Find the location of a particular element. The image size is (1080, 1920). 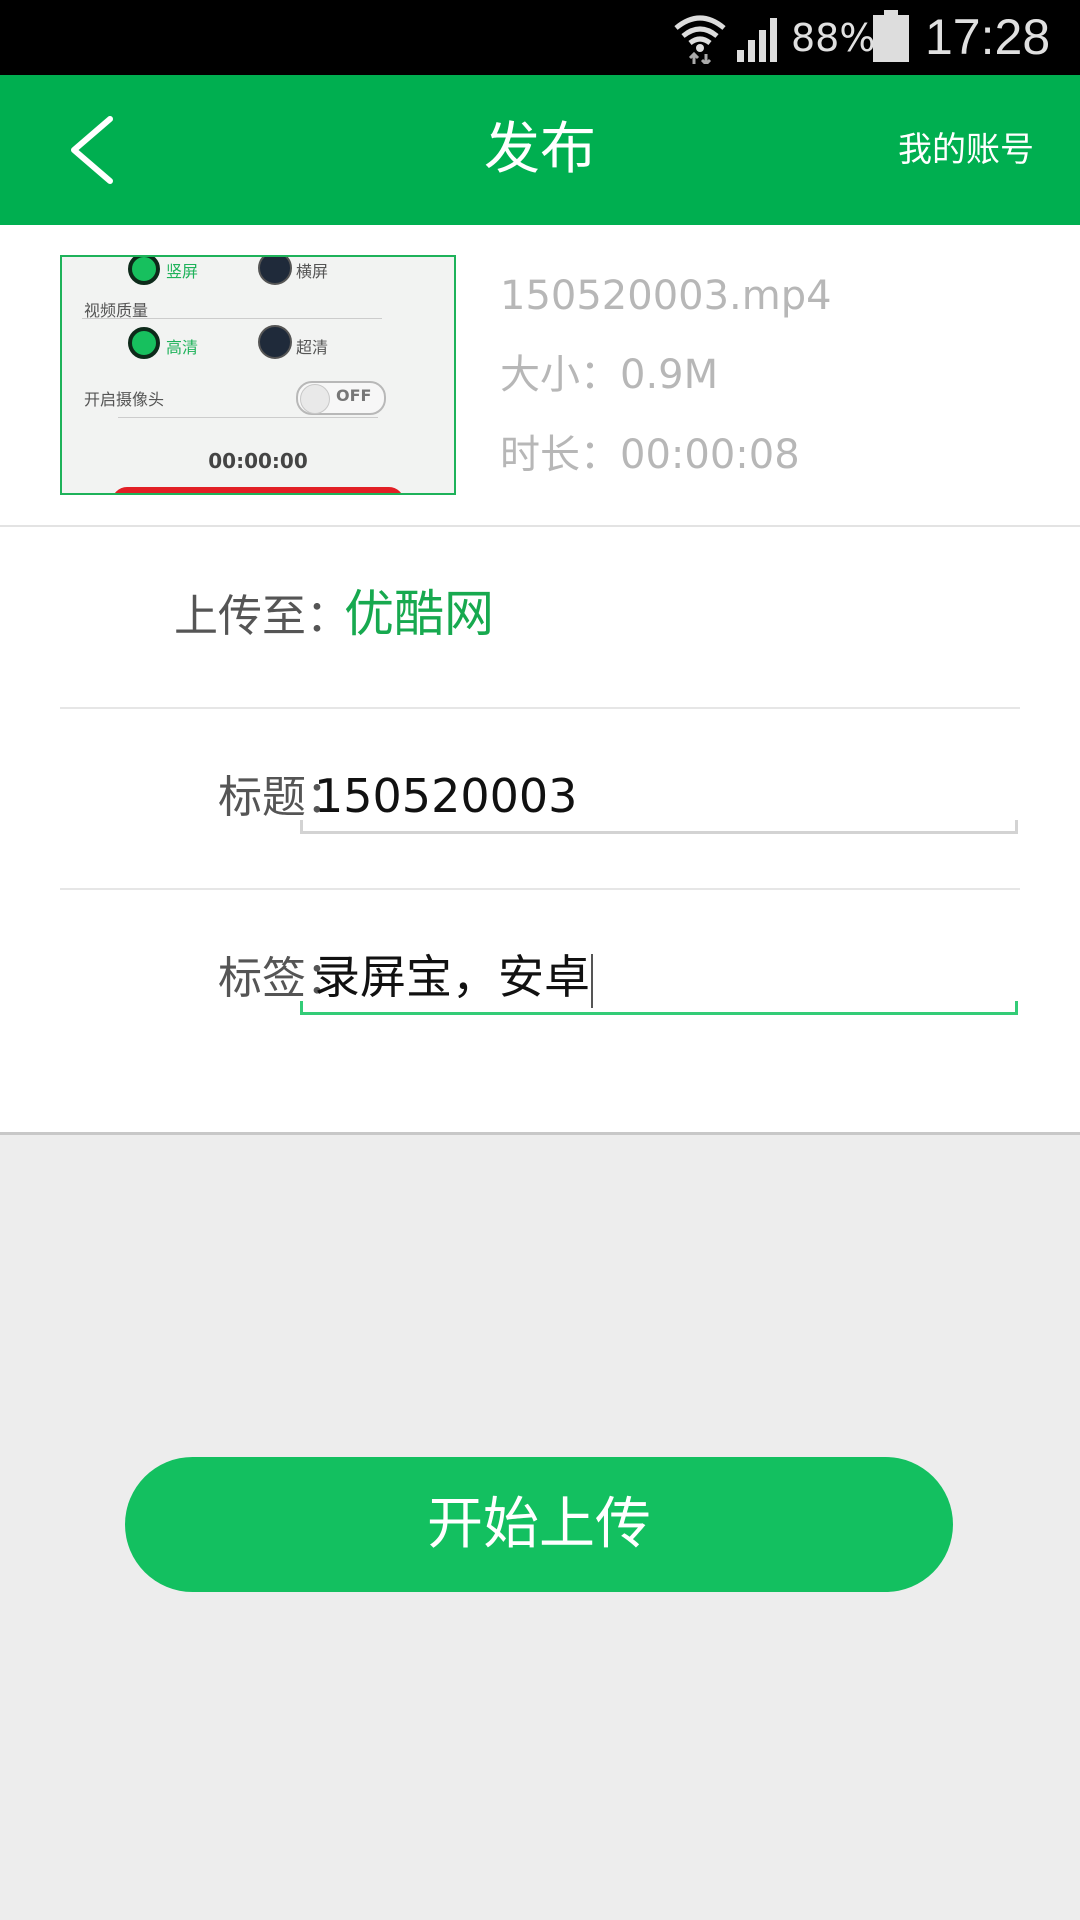

thumb-camera-label: 开启摄像头 is located at coordinates (124, 399).